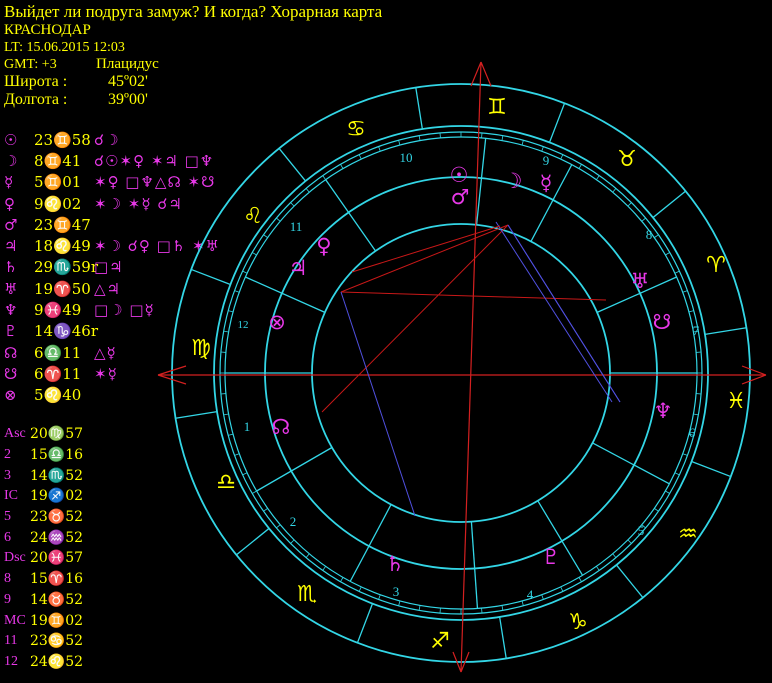  Describe the element at coordinates (459, 175) in the screenshot. I see `planet-glyph: ☉` at that location.